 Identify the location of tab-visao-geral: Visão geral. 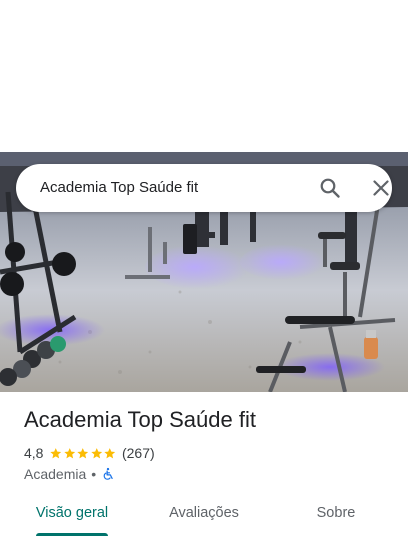
(72, 513).